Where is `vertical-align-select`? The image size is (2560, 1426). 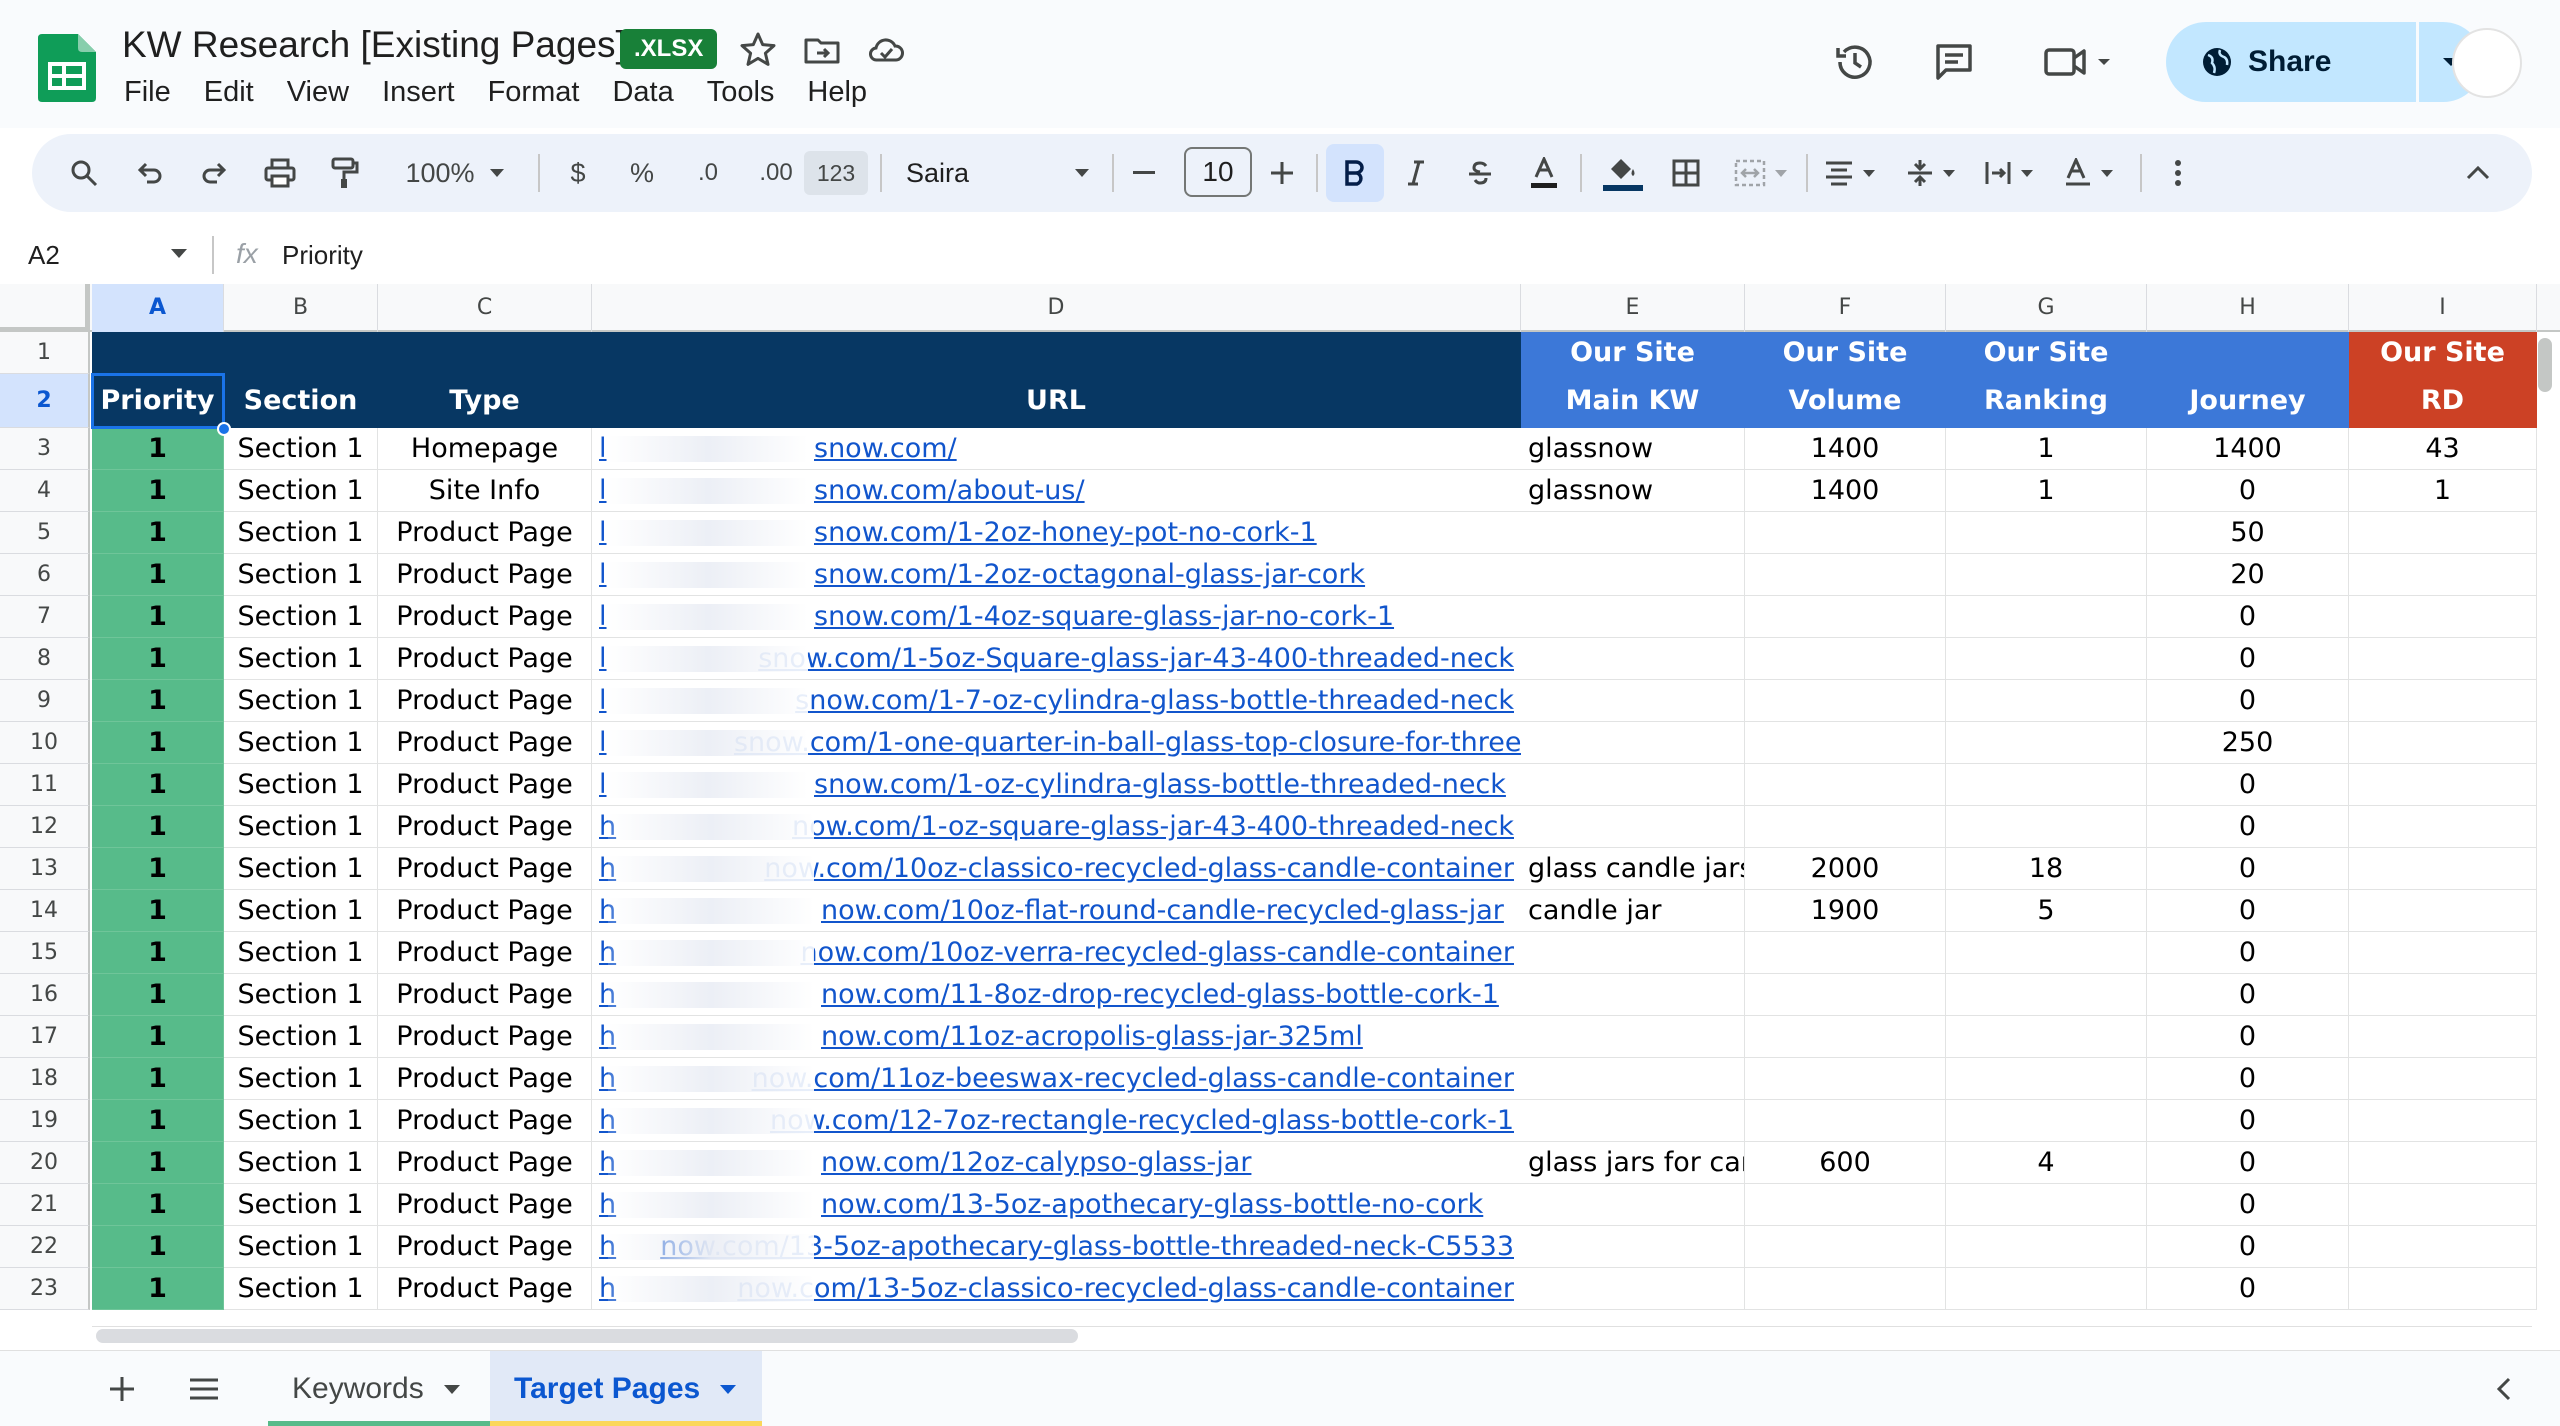 vertical-align-select is located at coordinates (1931, 173).